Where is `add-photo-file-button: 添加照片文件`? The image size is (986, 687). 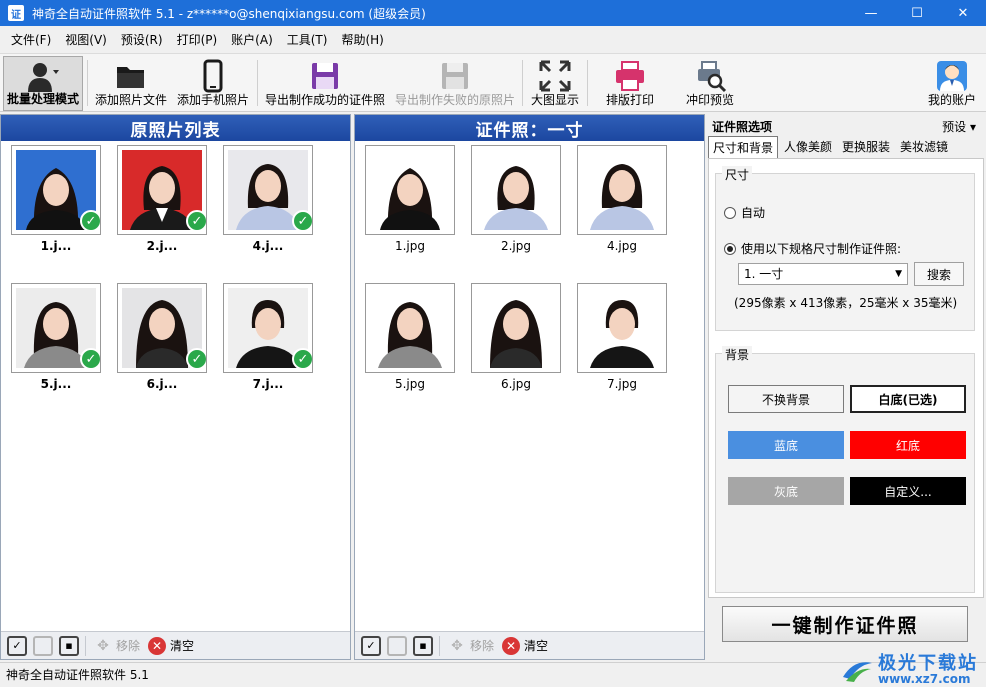 add-photo-file-button: 添加照片文件 is located at coordinates (131, 83).